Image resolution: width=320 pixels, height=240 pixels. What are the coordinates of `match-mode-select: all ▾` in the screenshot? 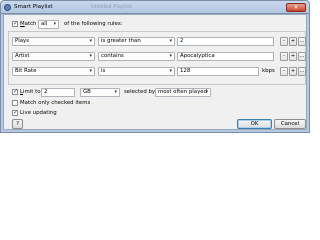 It's located at (48, 24).